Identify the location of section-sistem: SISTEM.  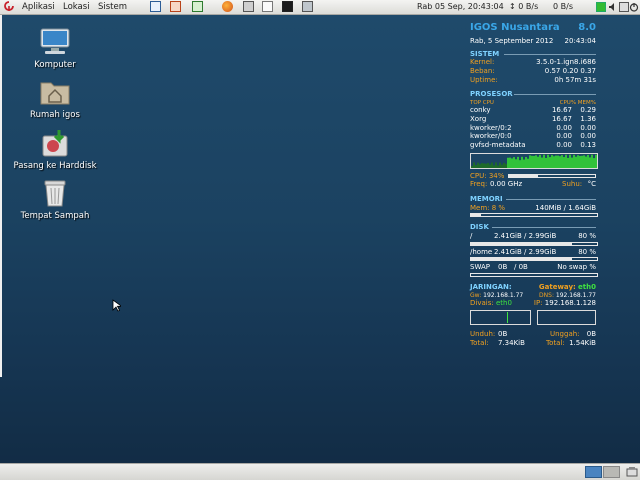
(534, 54).